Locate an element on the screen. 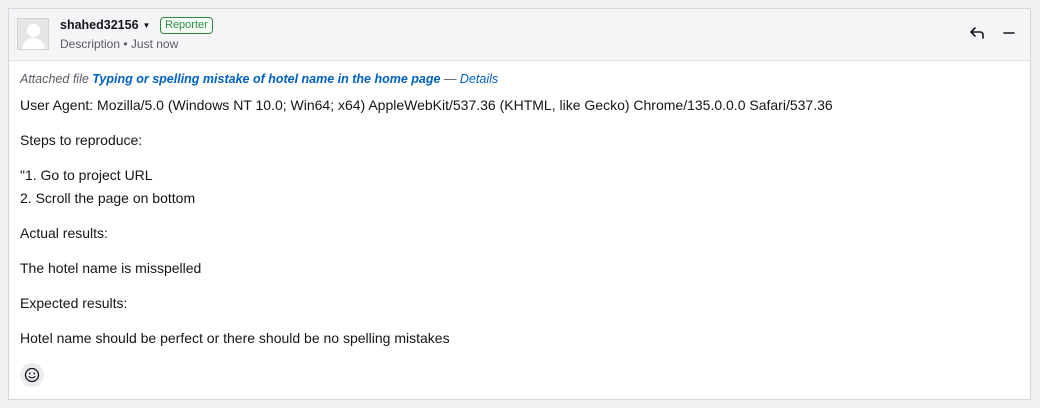 This screenshot has height=408, width=1040. details-link: Details is located at coordinates (479, 79).